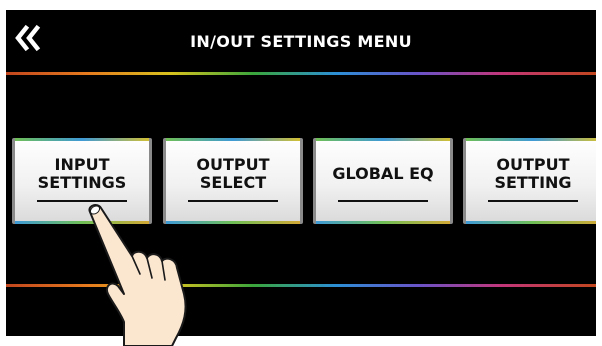  I want to click on page-title: IN/OUT SETTINGS MENU, so click(301, 41).